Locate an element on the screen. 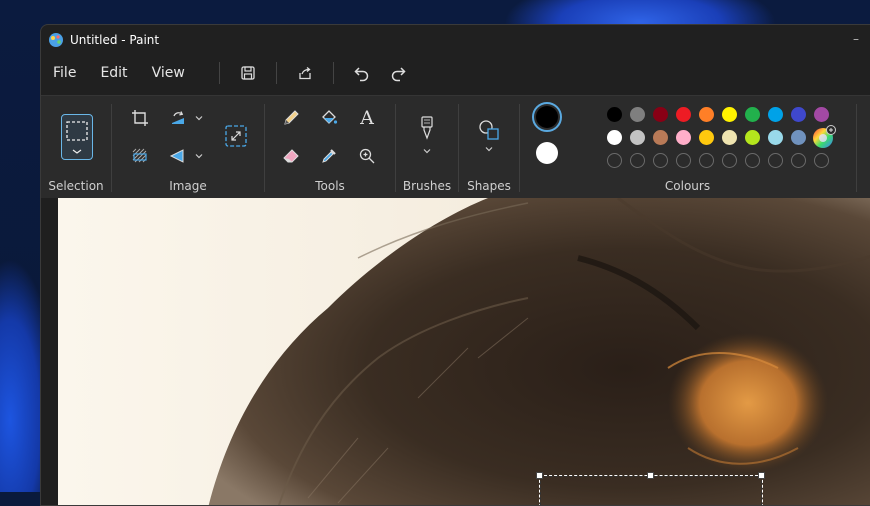 The image size is (870, 506). remove-background-button is located at coordinates (140, 156).